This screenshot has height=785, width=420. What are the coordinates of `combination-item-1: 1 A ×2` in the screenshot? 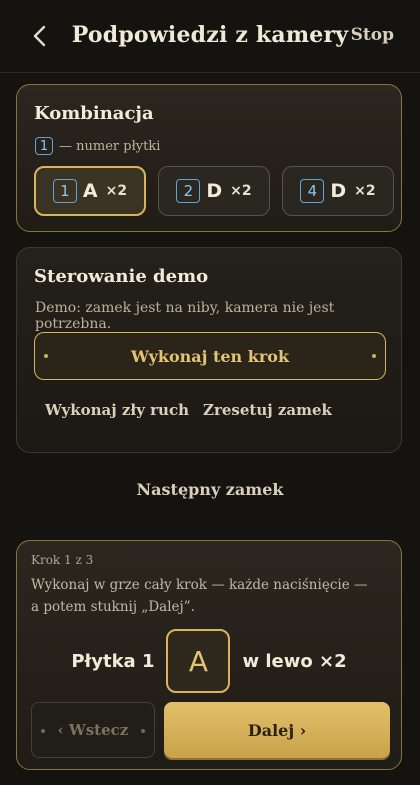 It's located at (90, 191).